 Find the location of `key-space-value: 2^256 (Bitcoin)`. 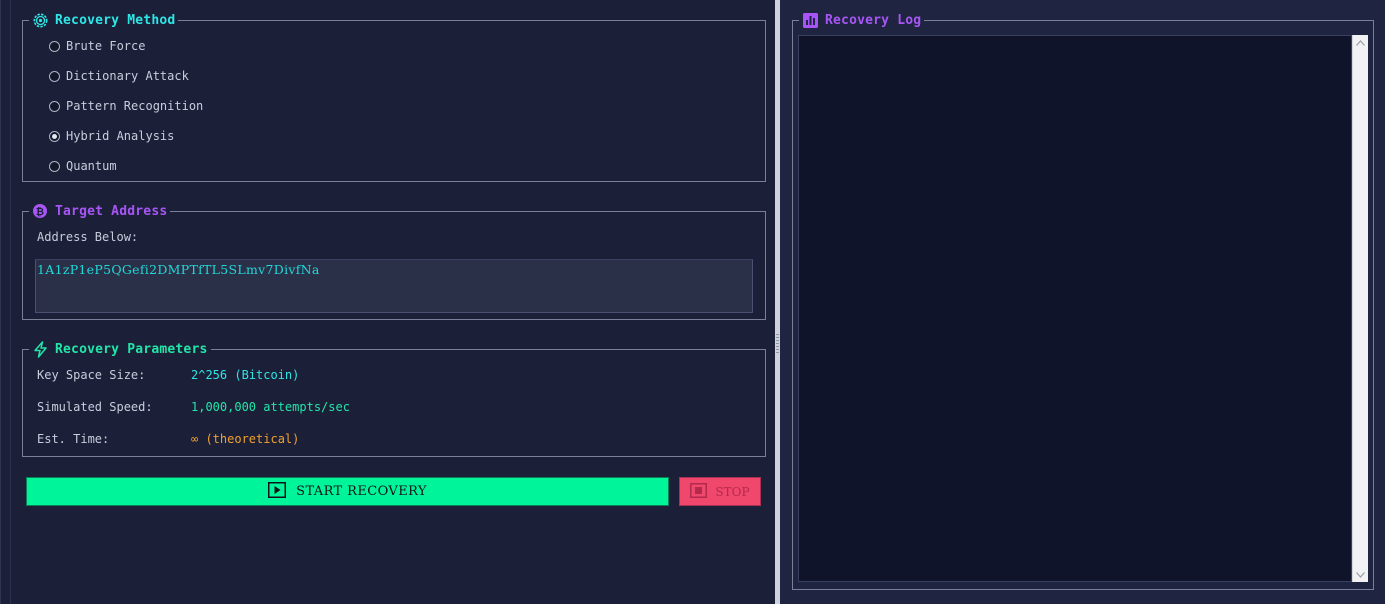

key-space-value: 2^256 (Bitcoin) is located at coordinates (245, 375).